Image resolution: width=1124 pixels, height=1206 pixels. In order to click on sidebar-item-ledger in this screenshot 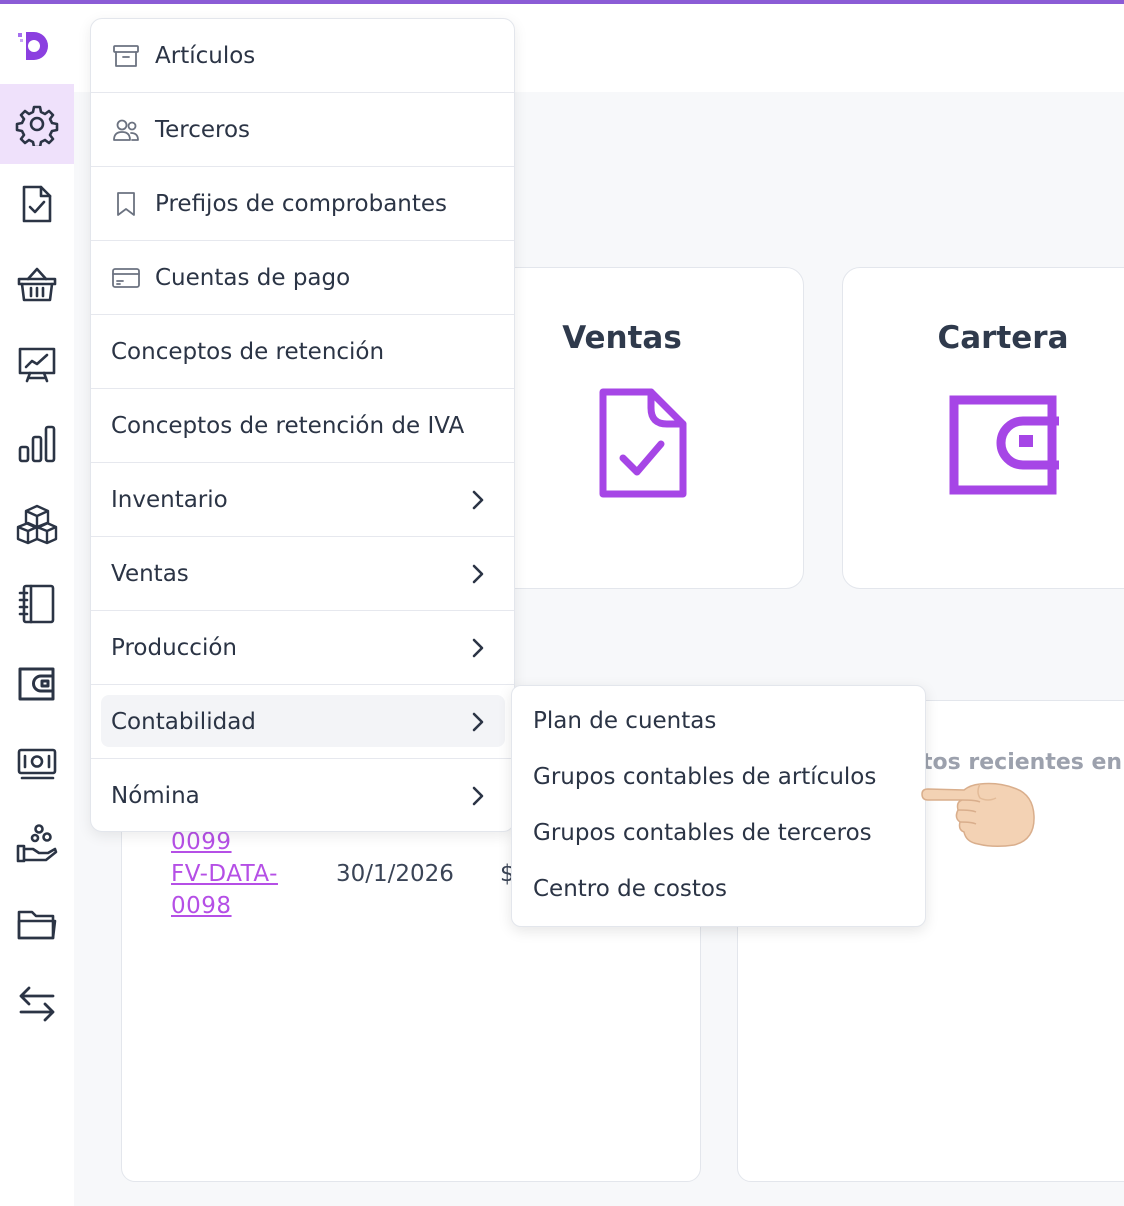, I will do `click(37, 604)`.